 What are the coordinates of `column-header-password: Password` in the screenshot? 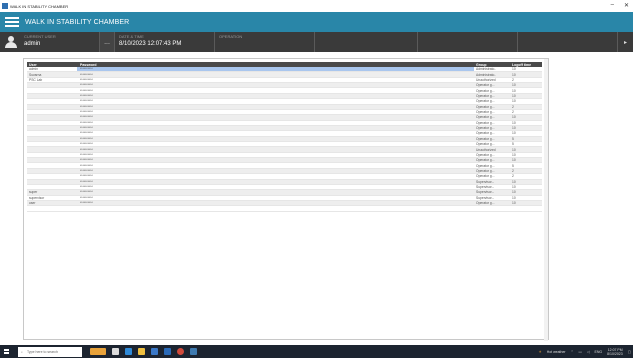 It's located at (275, 65).